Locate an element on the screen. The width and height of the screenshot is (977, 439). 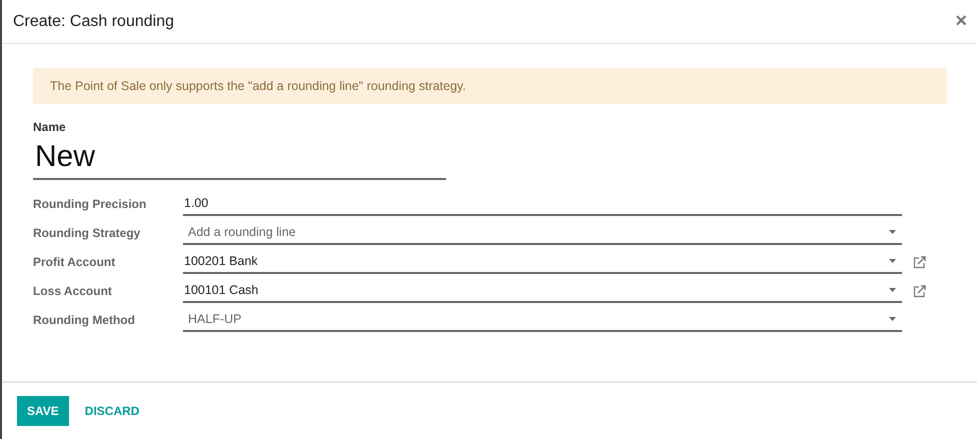
field-label: Rounding Strategy is located at coordinates (87, 233).